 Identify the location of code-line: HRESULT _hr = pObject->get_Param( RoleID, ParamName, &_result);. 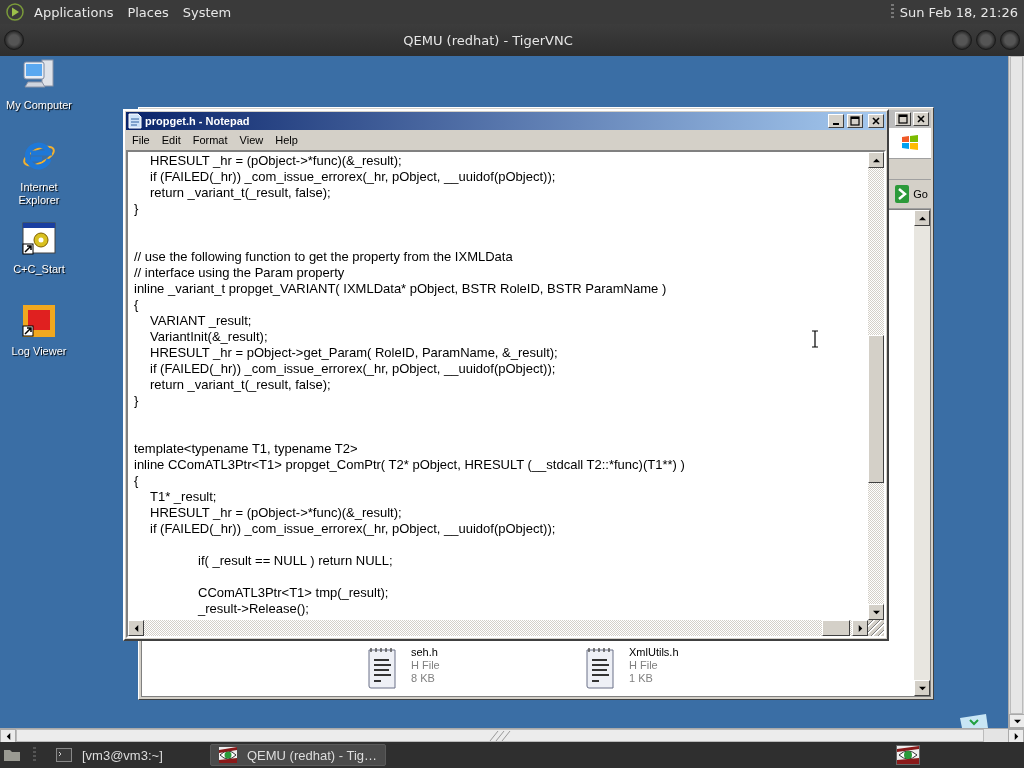
(353, 353).